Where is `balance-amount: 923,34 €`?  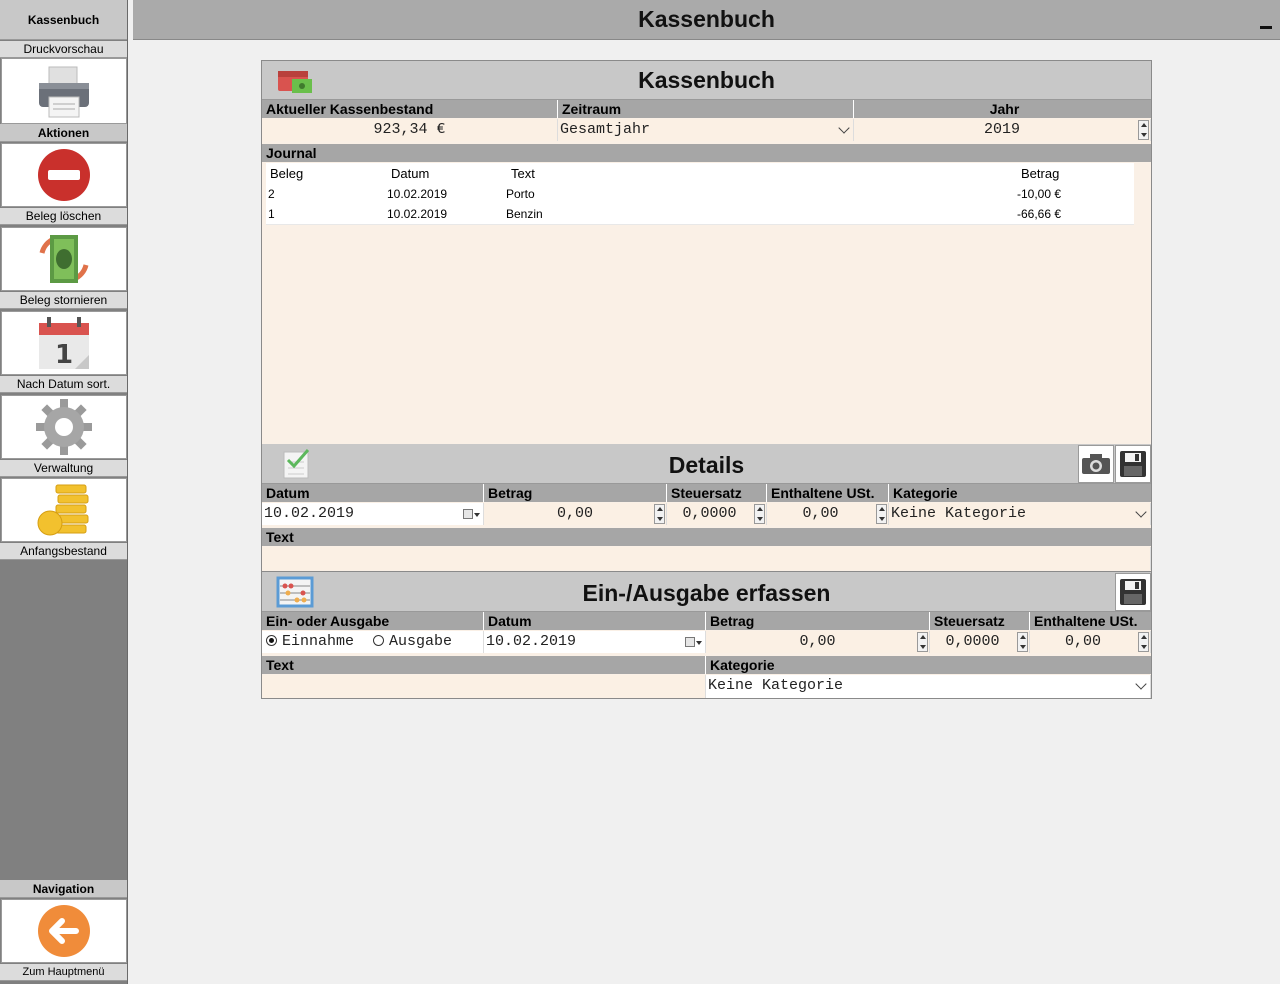
balance-amount: 923,34 € is located at coordinates (409, 129).